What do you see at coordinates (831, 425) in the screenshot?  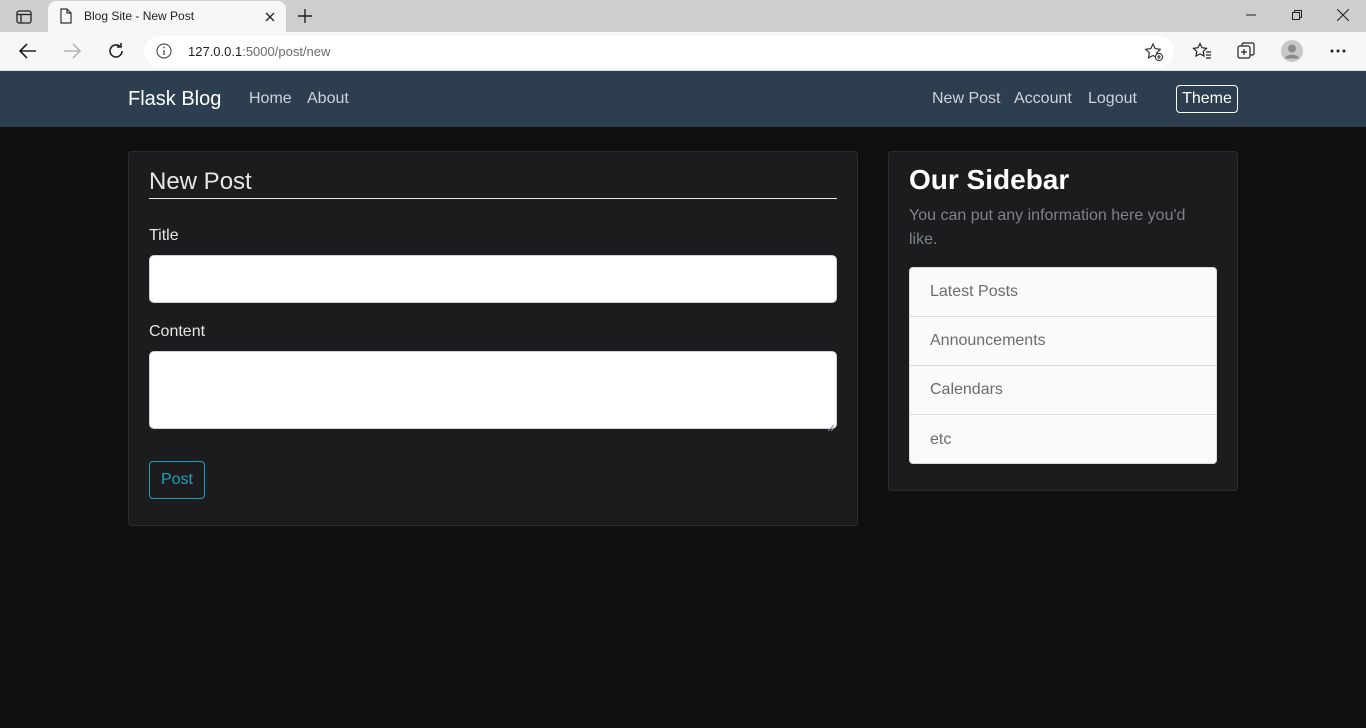 I see `resize-grip-icon` at bounding box center [831, 425].